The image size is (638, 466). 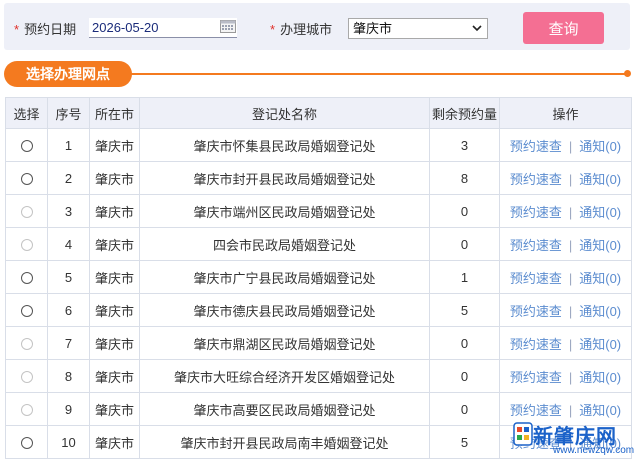 What do you see at coordinates (284, 113) in the screenshot?
I see `header-registry-name: 登记处名称` at bounding box center [284, 113].